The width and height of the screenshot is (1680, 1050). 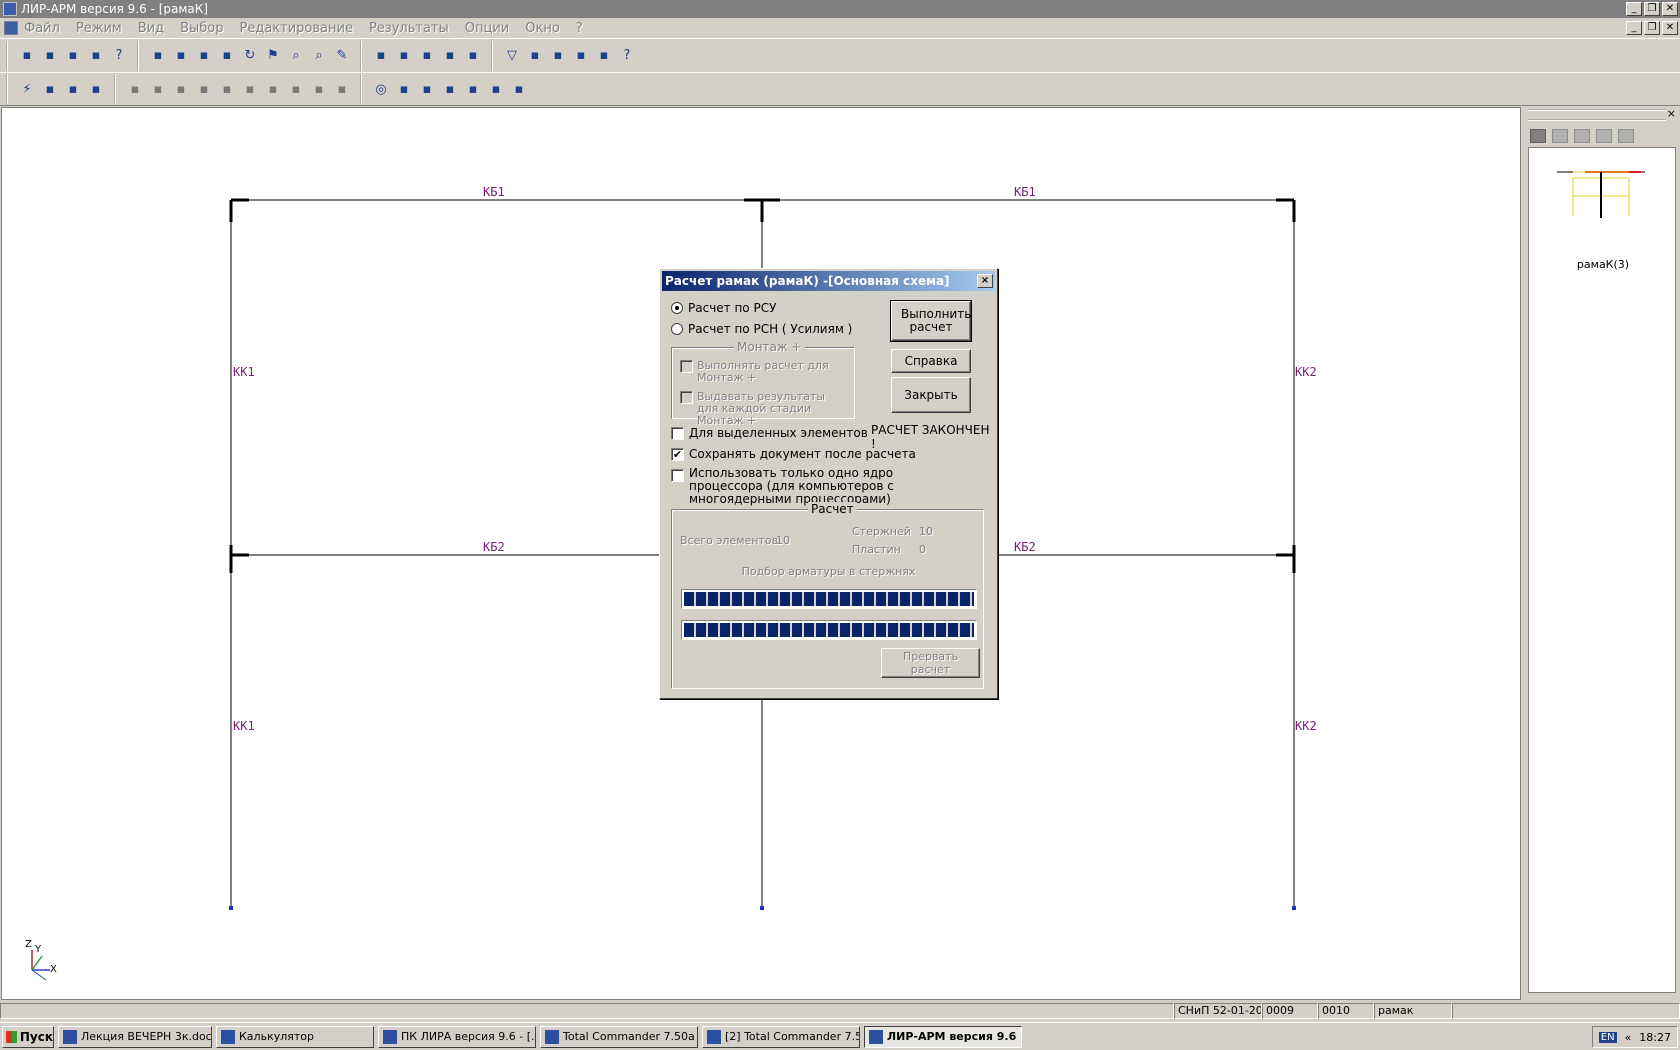 What do you see at coordinates (677, 308) in the screenshot?
I see `radio-rsu-dot` at bounding box center [677, 308].